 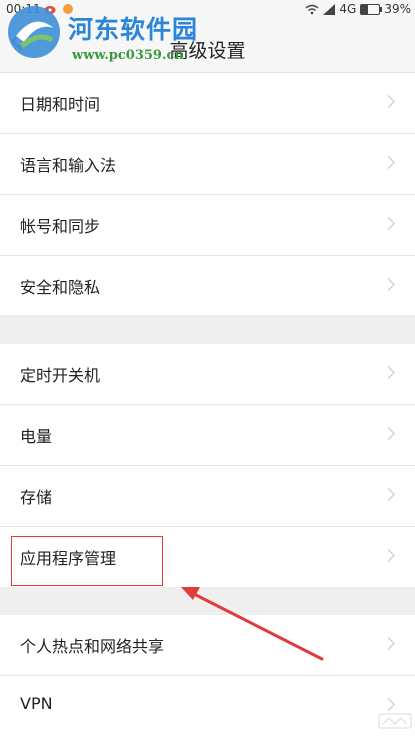 What do you see at coordinates (68, 165) in the screenshot?
I see `row-label: 语言和输入法` at bounding box center [68, 165].